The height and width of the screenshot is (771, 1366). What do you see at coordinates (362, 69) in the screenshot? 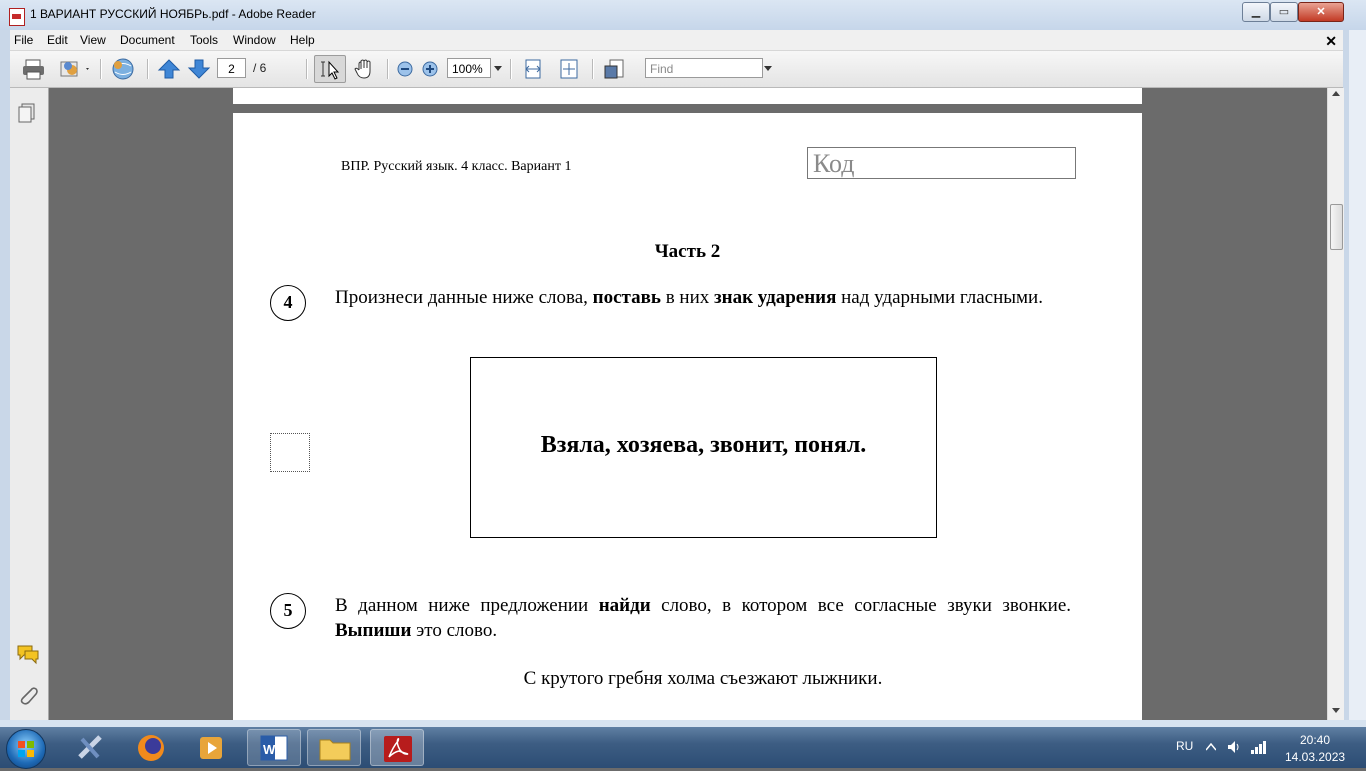
I see `hand-icon` at bounding box center [362, 69].